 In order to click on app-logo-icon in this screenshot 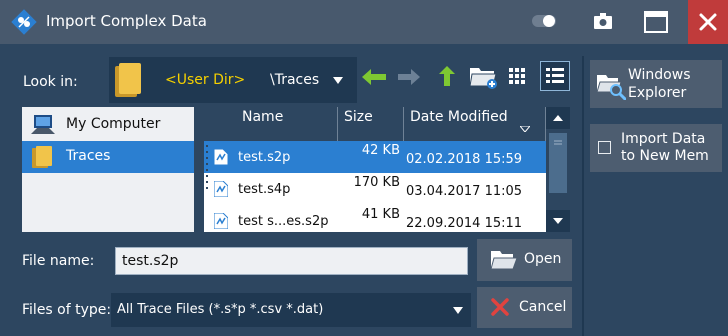, I will do `click(24, 22)`.